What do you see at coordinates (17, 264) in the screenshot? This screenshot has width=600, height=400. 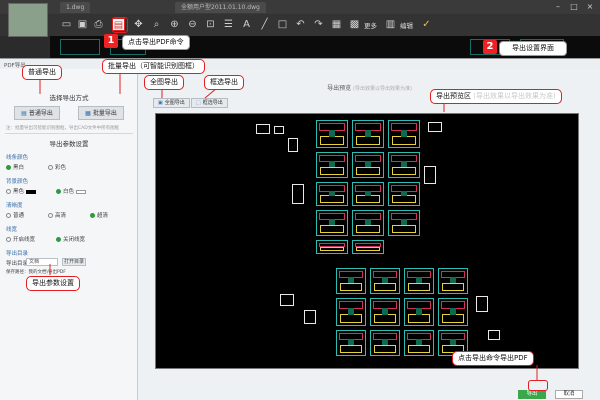 I see `output-dir-label: 导出目录` at bounding box center [17, 264].